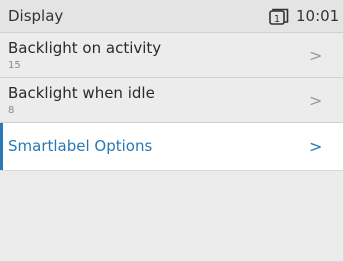 This screenshot has width=344, height=262. I want to click on phone-line-icon: 1, so click(279, 17).